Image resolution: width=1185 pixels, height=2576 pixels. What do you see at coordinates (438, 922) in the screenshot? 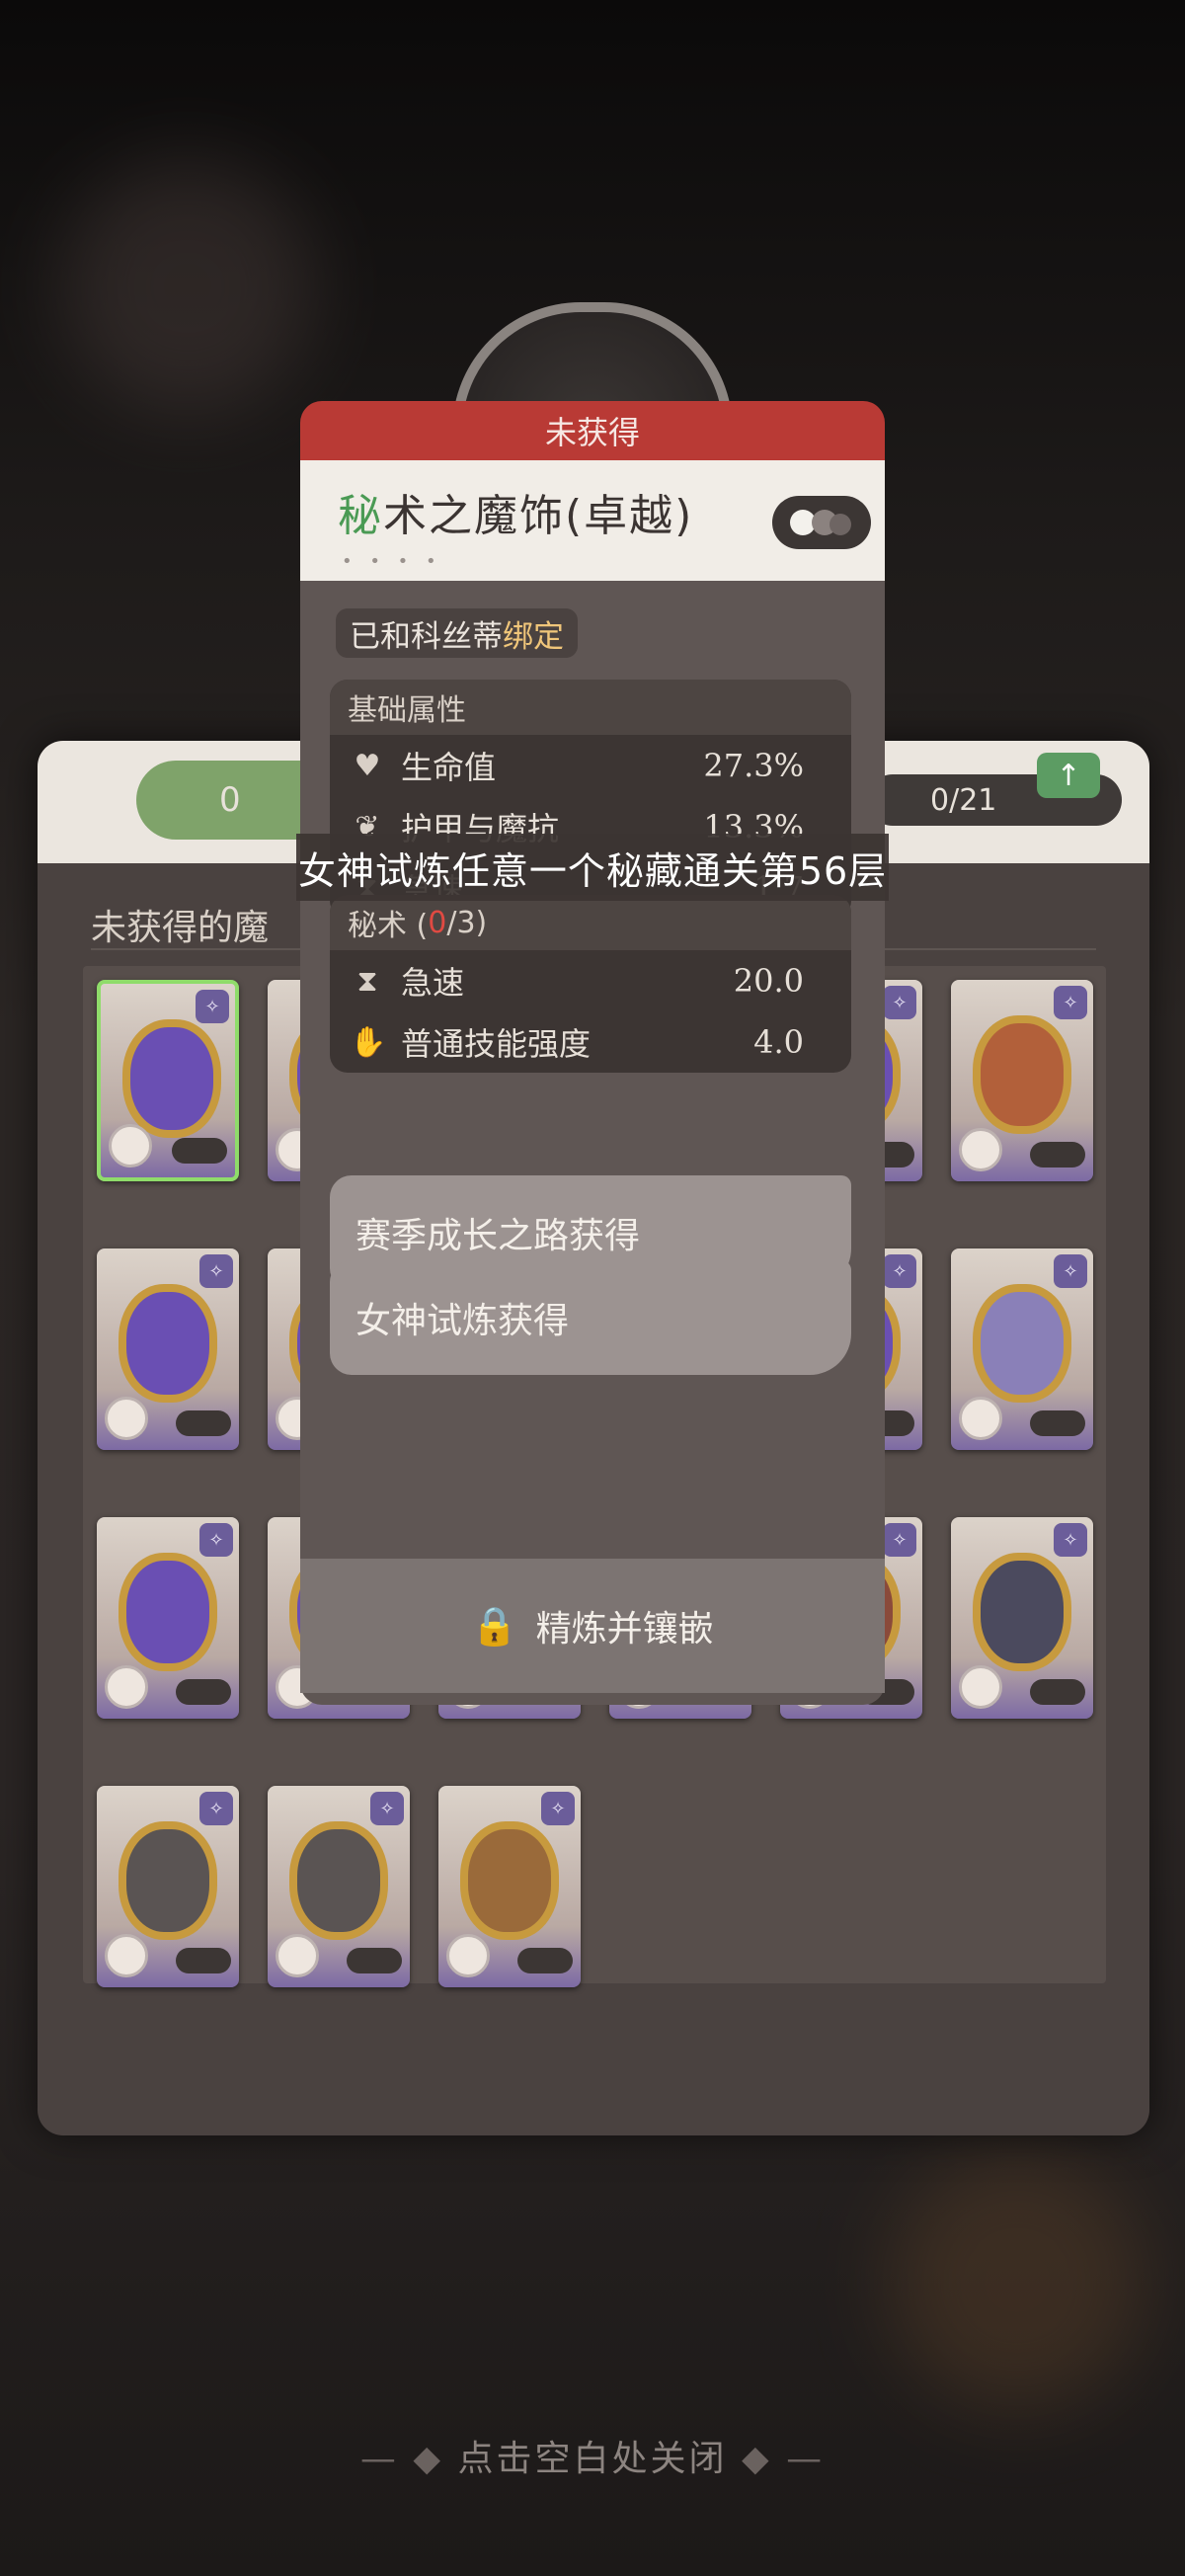
I see `arcane-progress-current: 0` at bounding box center [438, 922].